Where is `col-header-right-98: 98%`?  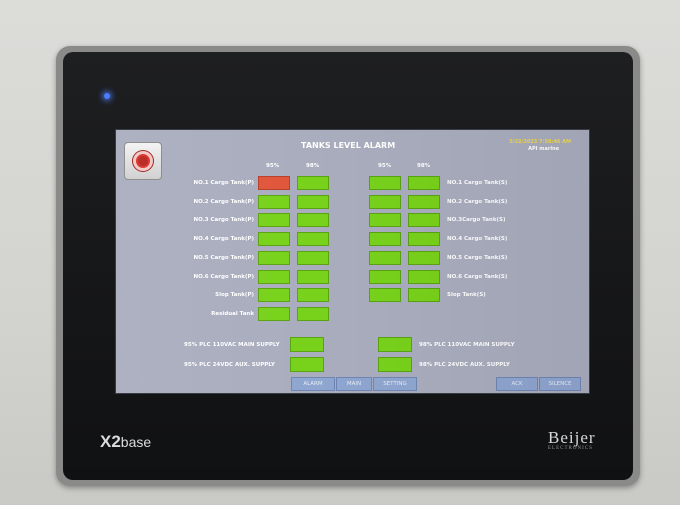 col-header-right-98: 98% is located at coordinates (424, 166).